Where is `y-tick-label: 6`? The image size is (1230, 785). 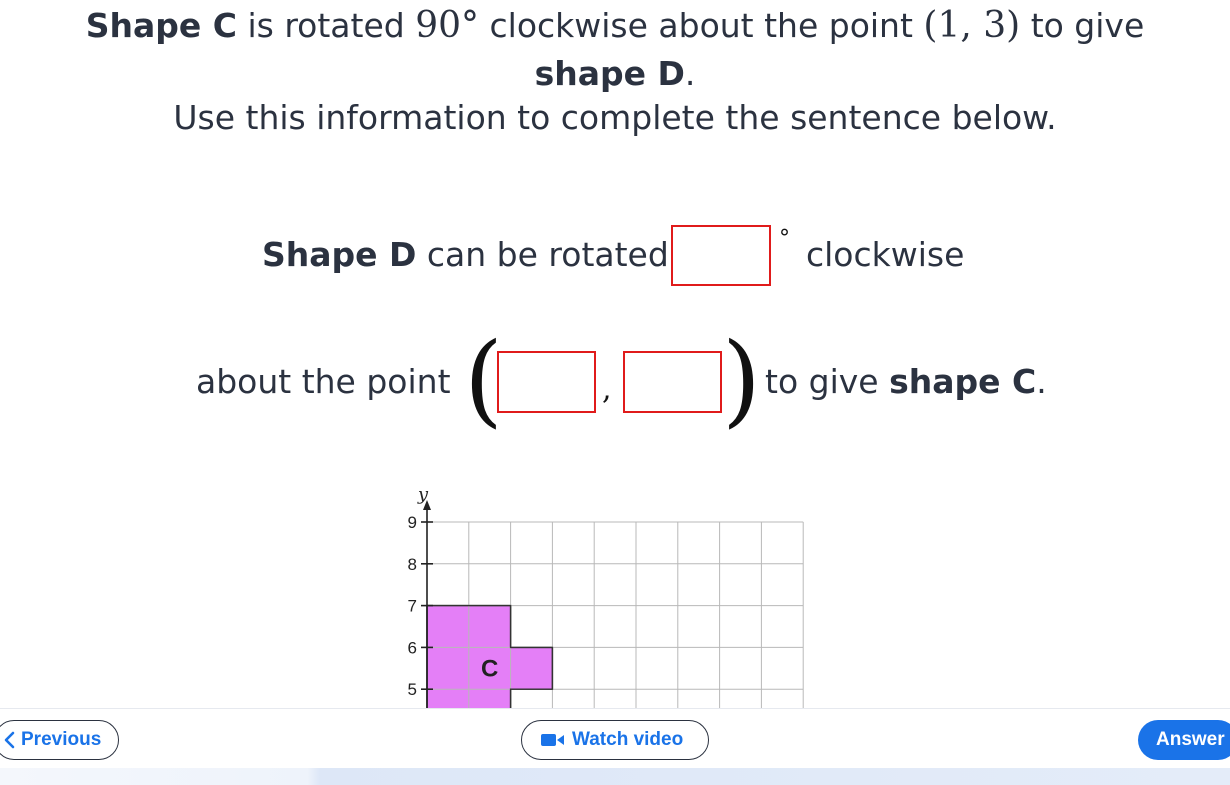
y-tick-label: 6 is located at coordinates (412, 647).